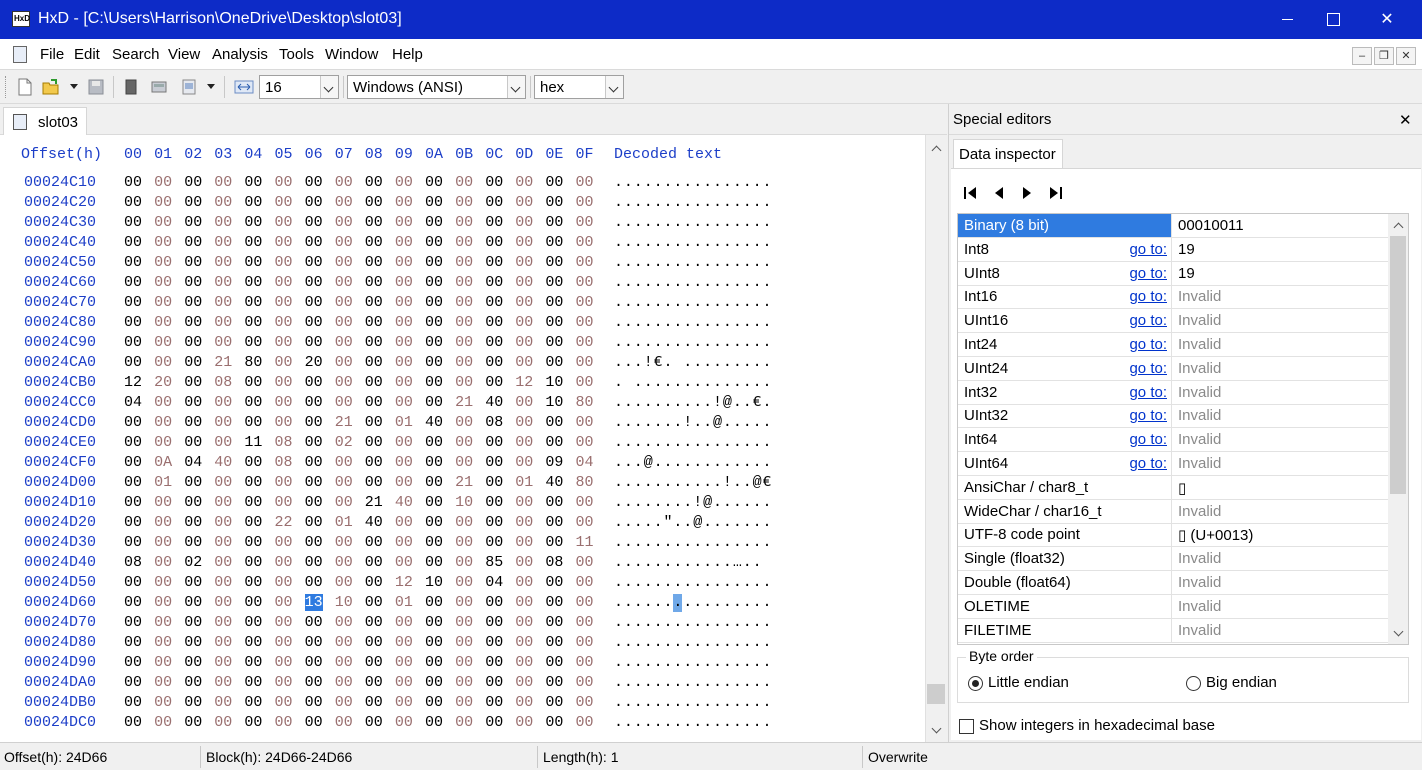  Describe the element at coordinates (1173, 321) in the screenshot. I see `inspector-row: UInt16 go to: Invalid` at that location.